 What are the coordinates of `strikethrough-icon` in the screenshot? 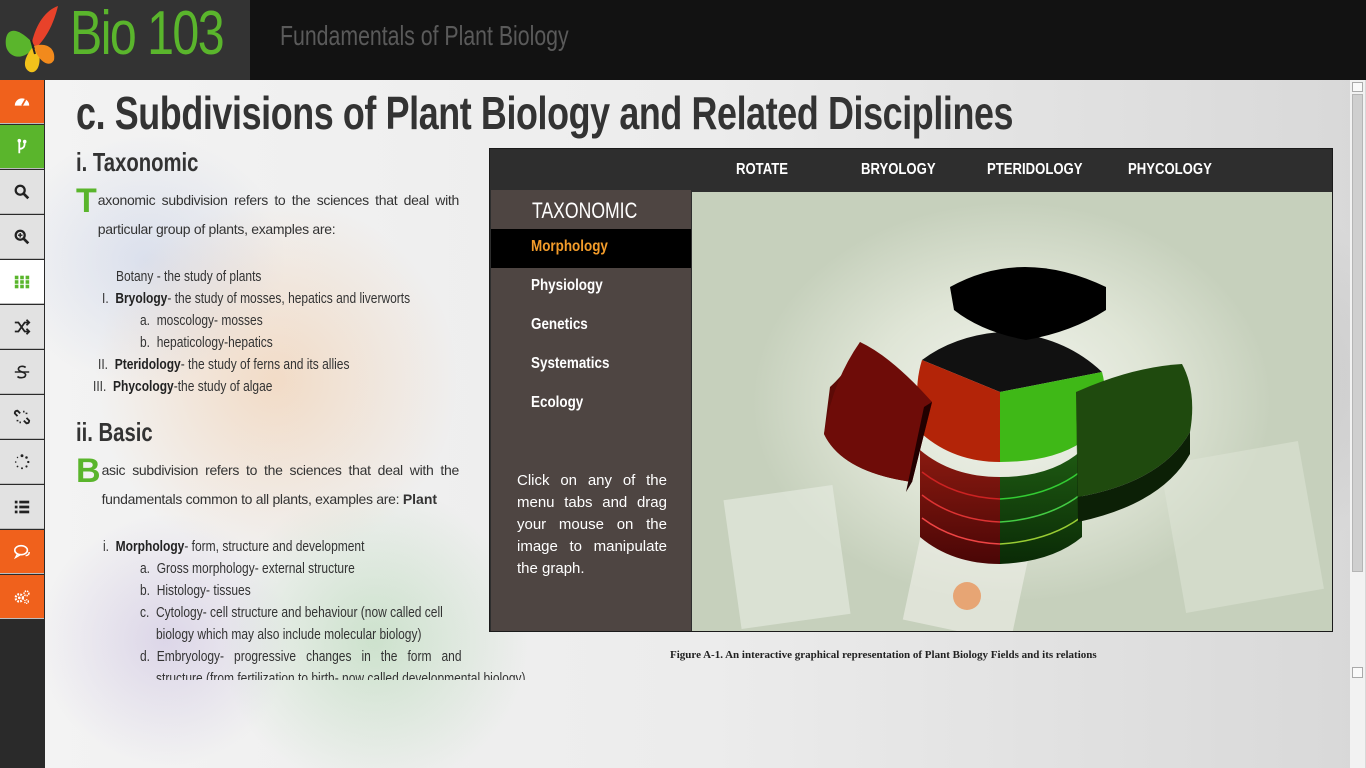 It's located at (22, 371).